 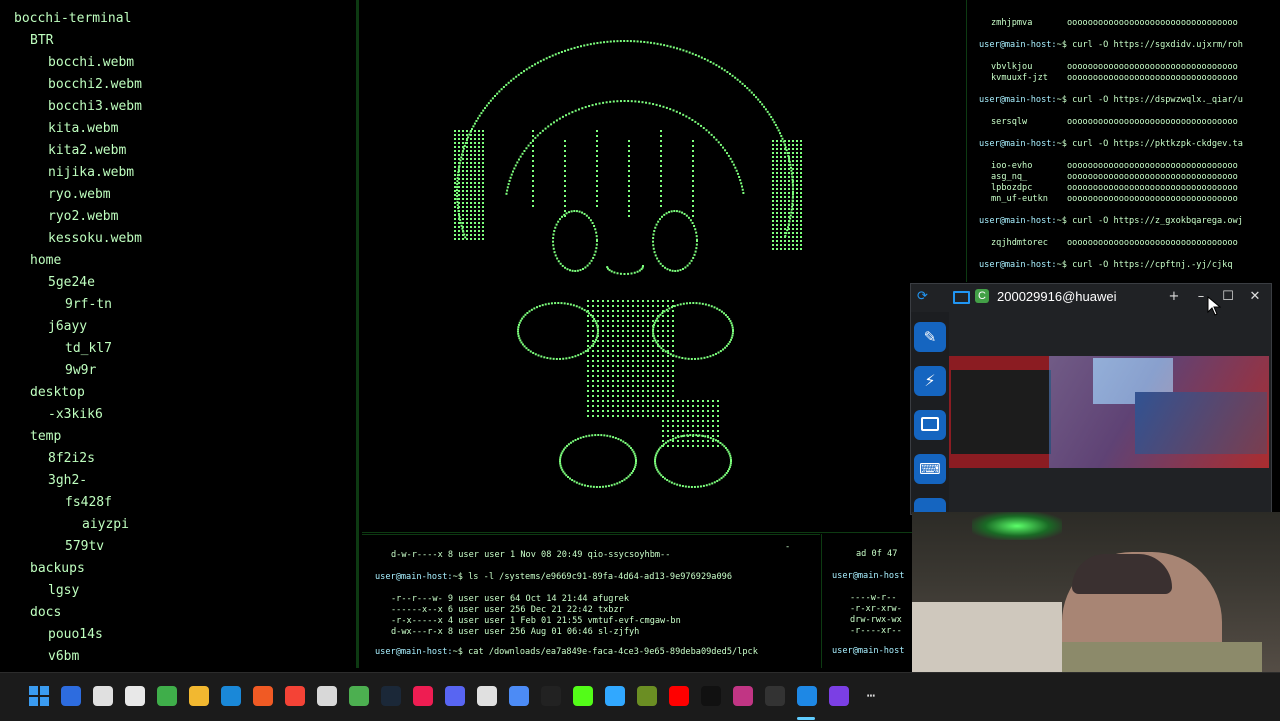 What do you see at coordinates (615, 696) in the screenshot?
I see `photoshop-icon` at bounding box center [615, 696].